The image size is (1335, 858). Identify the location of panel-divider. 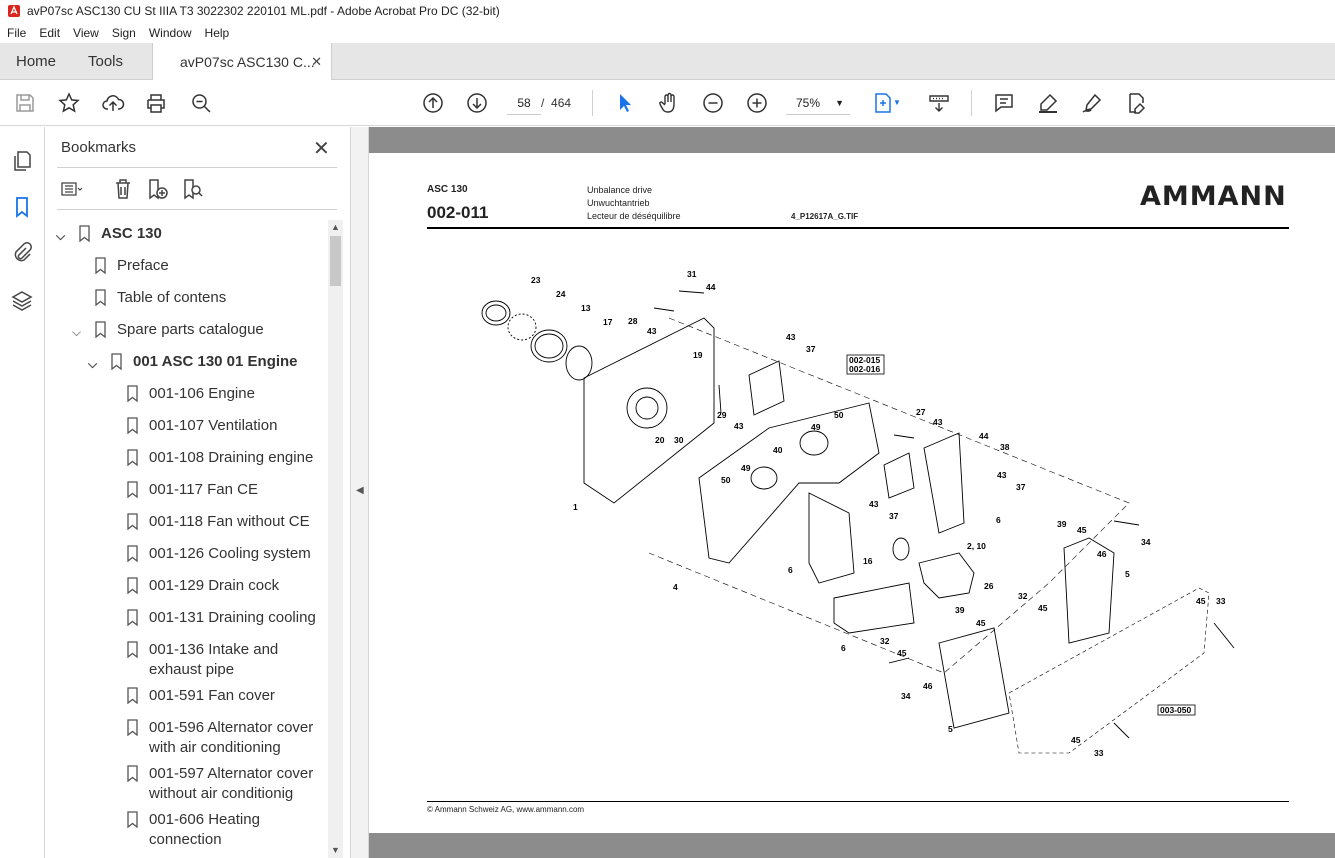
(197, 209).